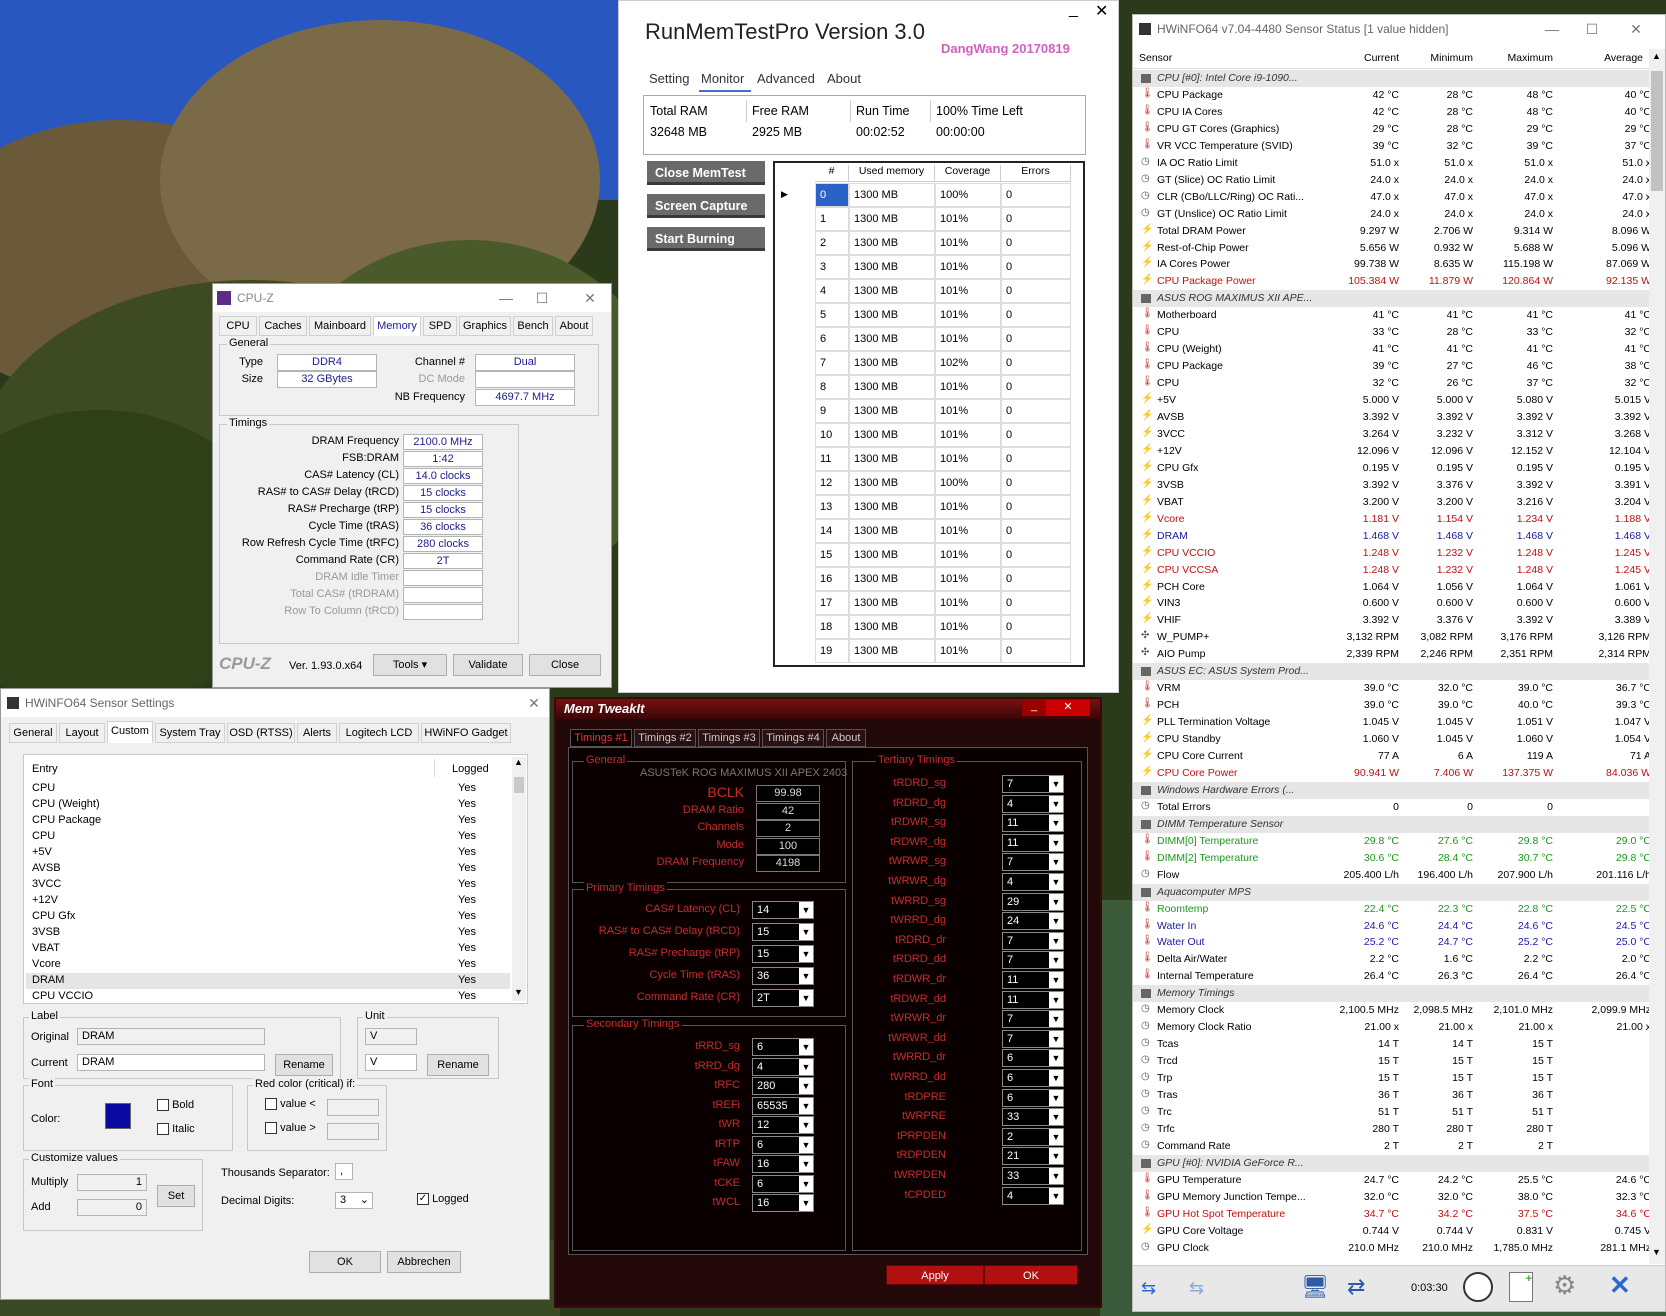  I want to click on tab-bench: Bench, so click(533, 326).